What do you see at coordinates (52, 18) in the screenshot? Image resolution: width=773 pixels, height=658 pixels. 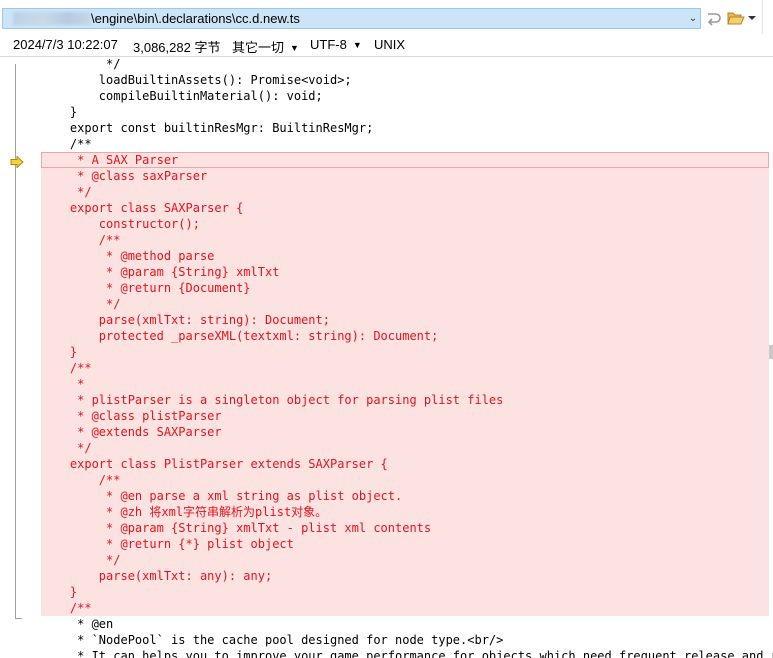 I see `path-prefix-redacted` at bounding box center [52, 18].